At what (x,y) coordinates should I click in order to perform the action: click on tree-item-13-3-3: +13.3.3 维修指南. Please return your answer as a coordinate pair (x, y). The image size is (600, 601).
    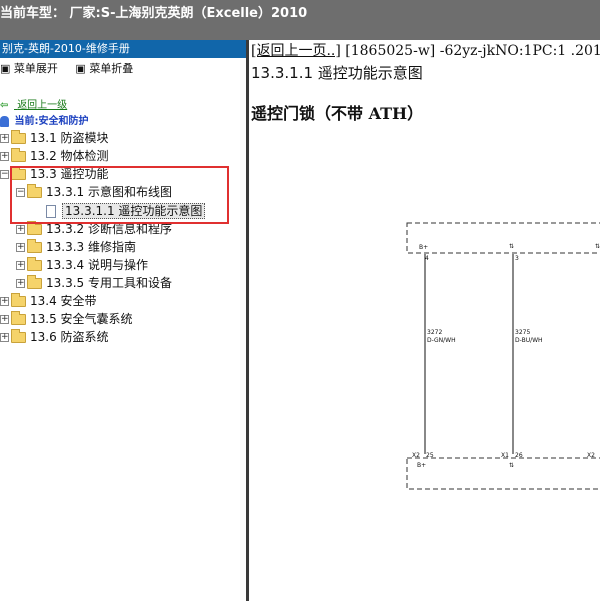
    Looking at the image, I should click on (76, 247).